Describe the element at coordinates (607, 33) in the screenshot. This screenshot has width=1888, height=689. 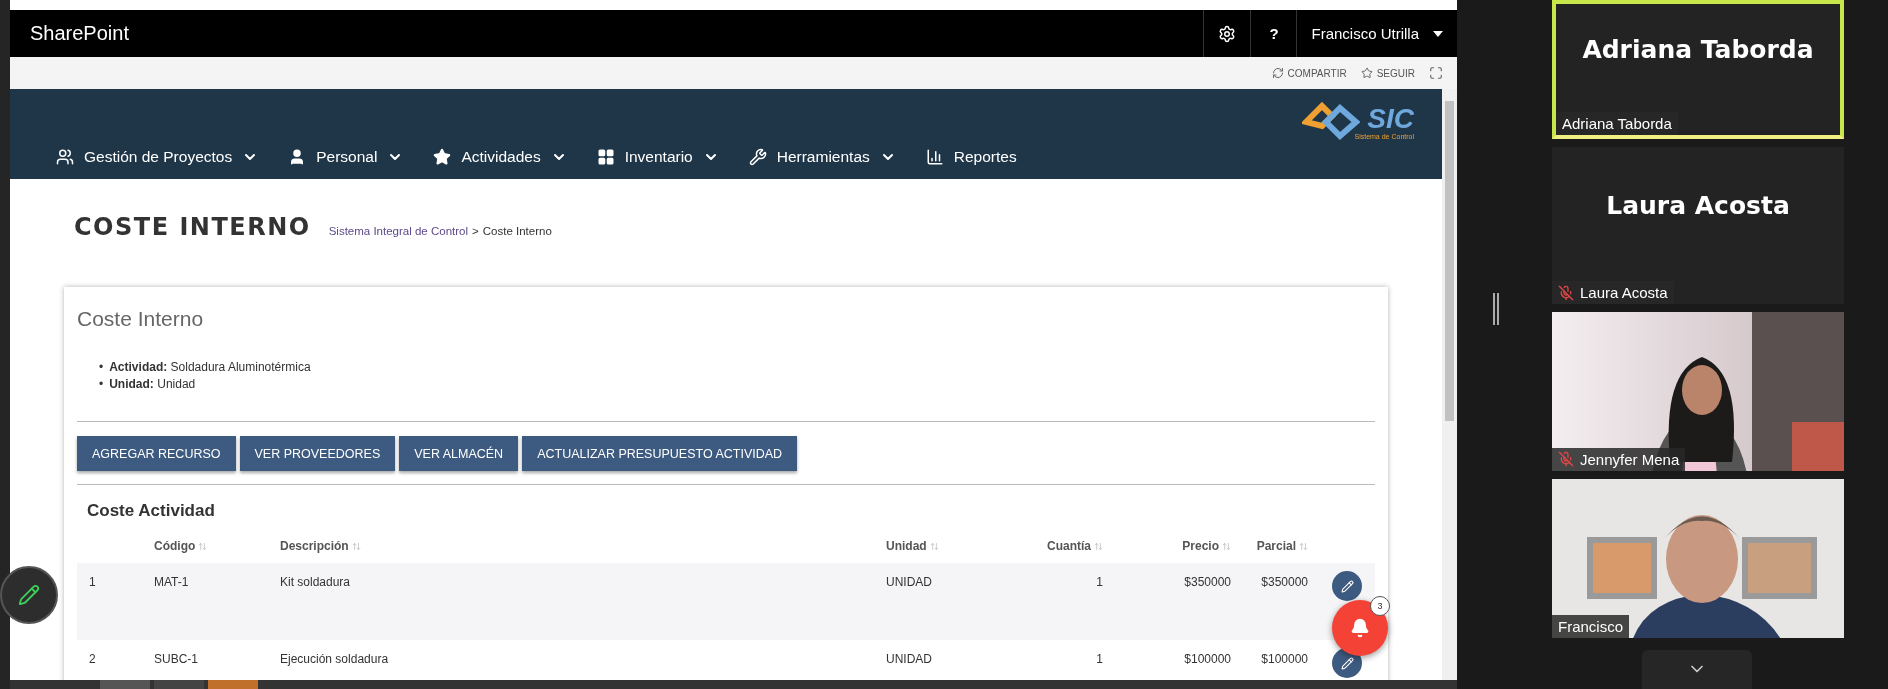
I see `brand-name: SharePoint` at that location.